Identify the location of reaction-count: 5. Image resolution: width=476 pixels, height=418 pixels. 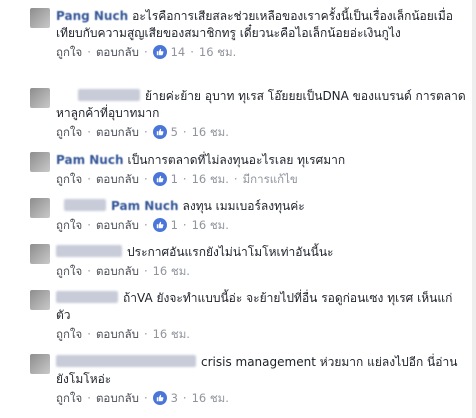
(174, 132).